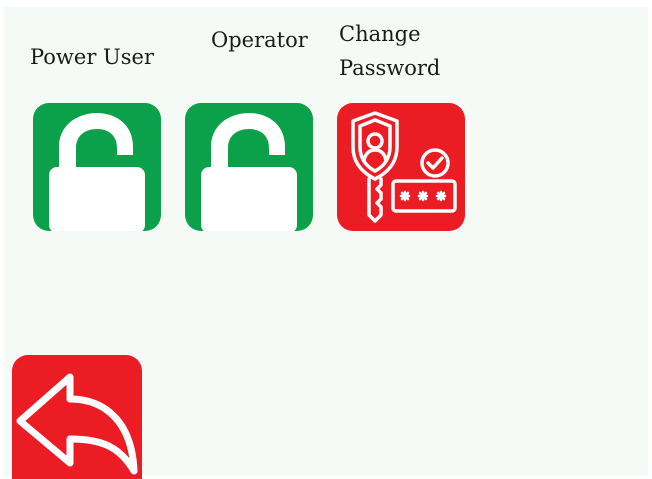  I want to click on security-key-icon, so click(404, 167).